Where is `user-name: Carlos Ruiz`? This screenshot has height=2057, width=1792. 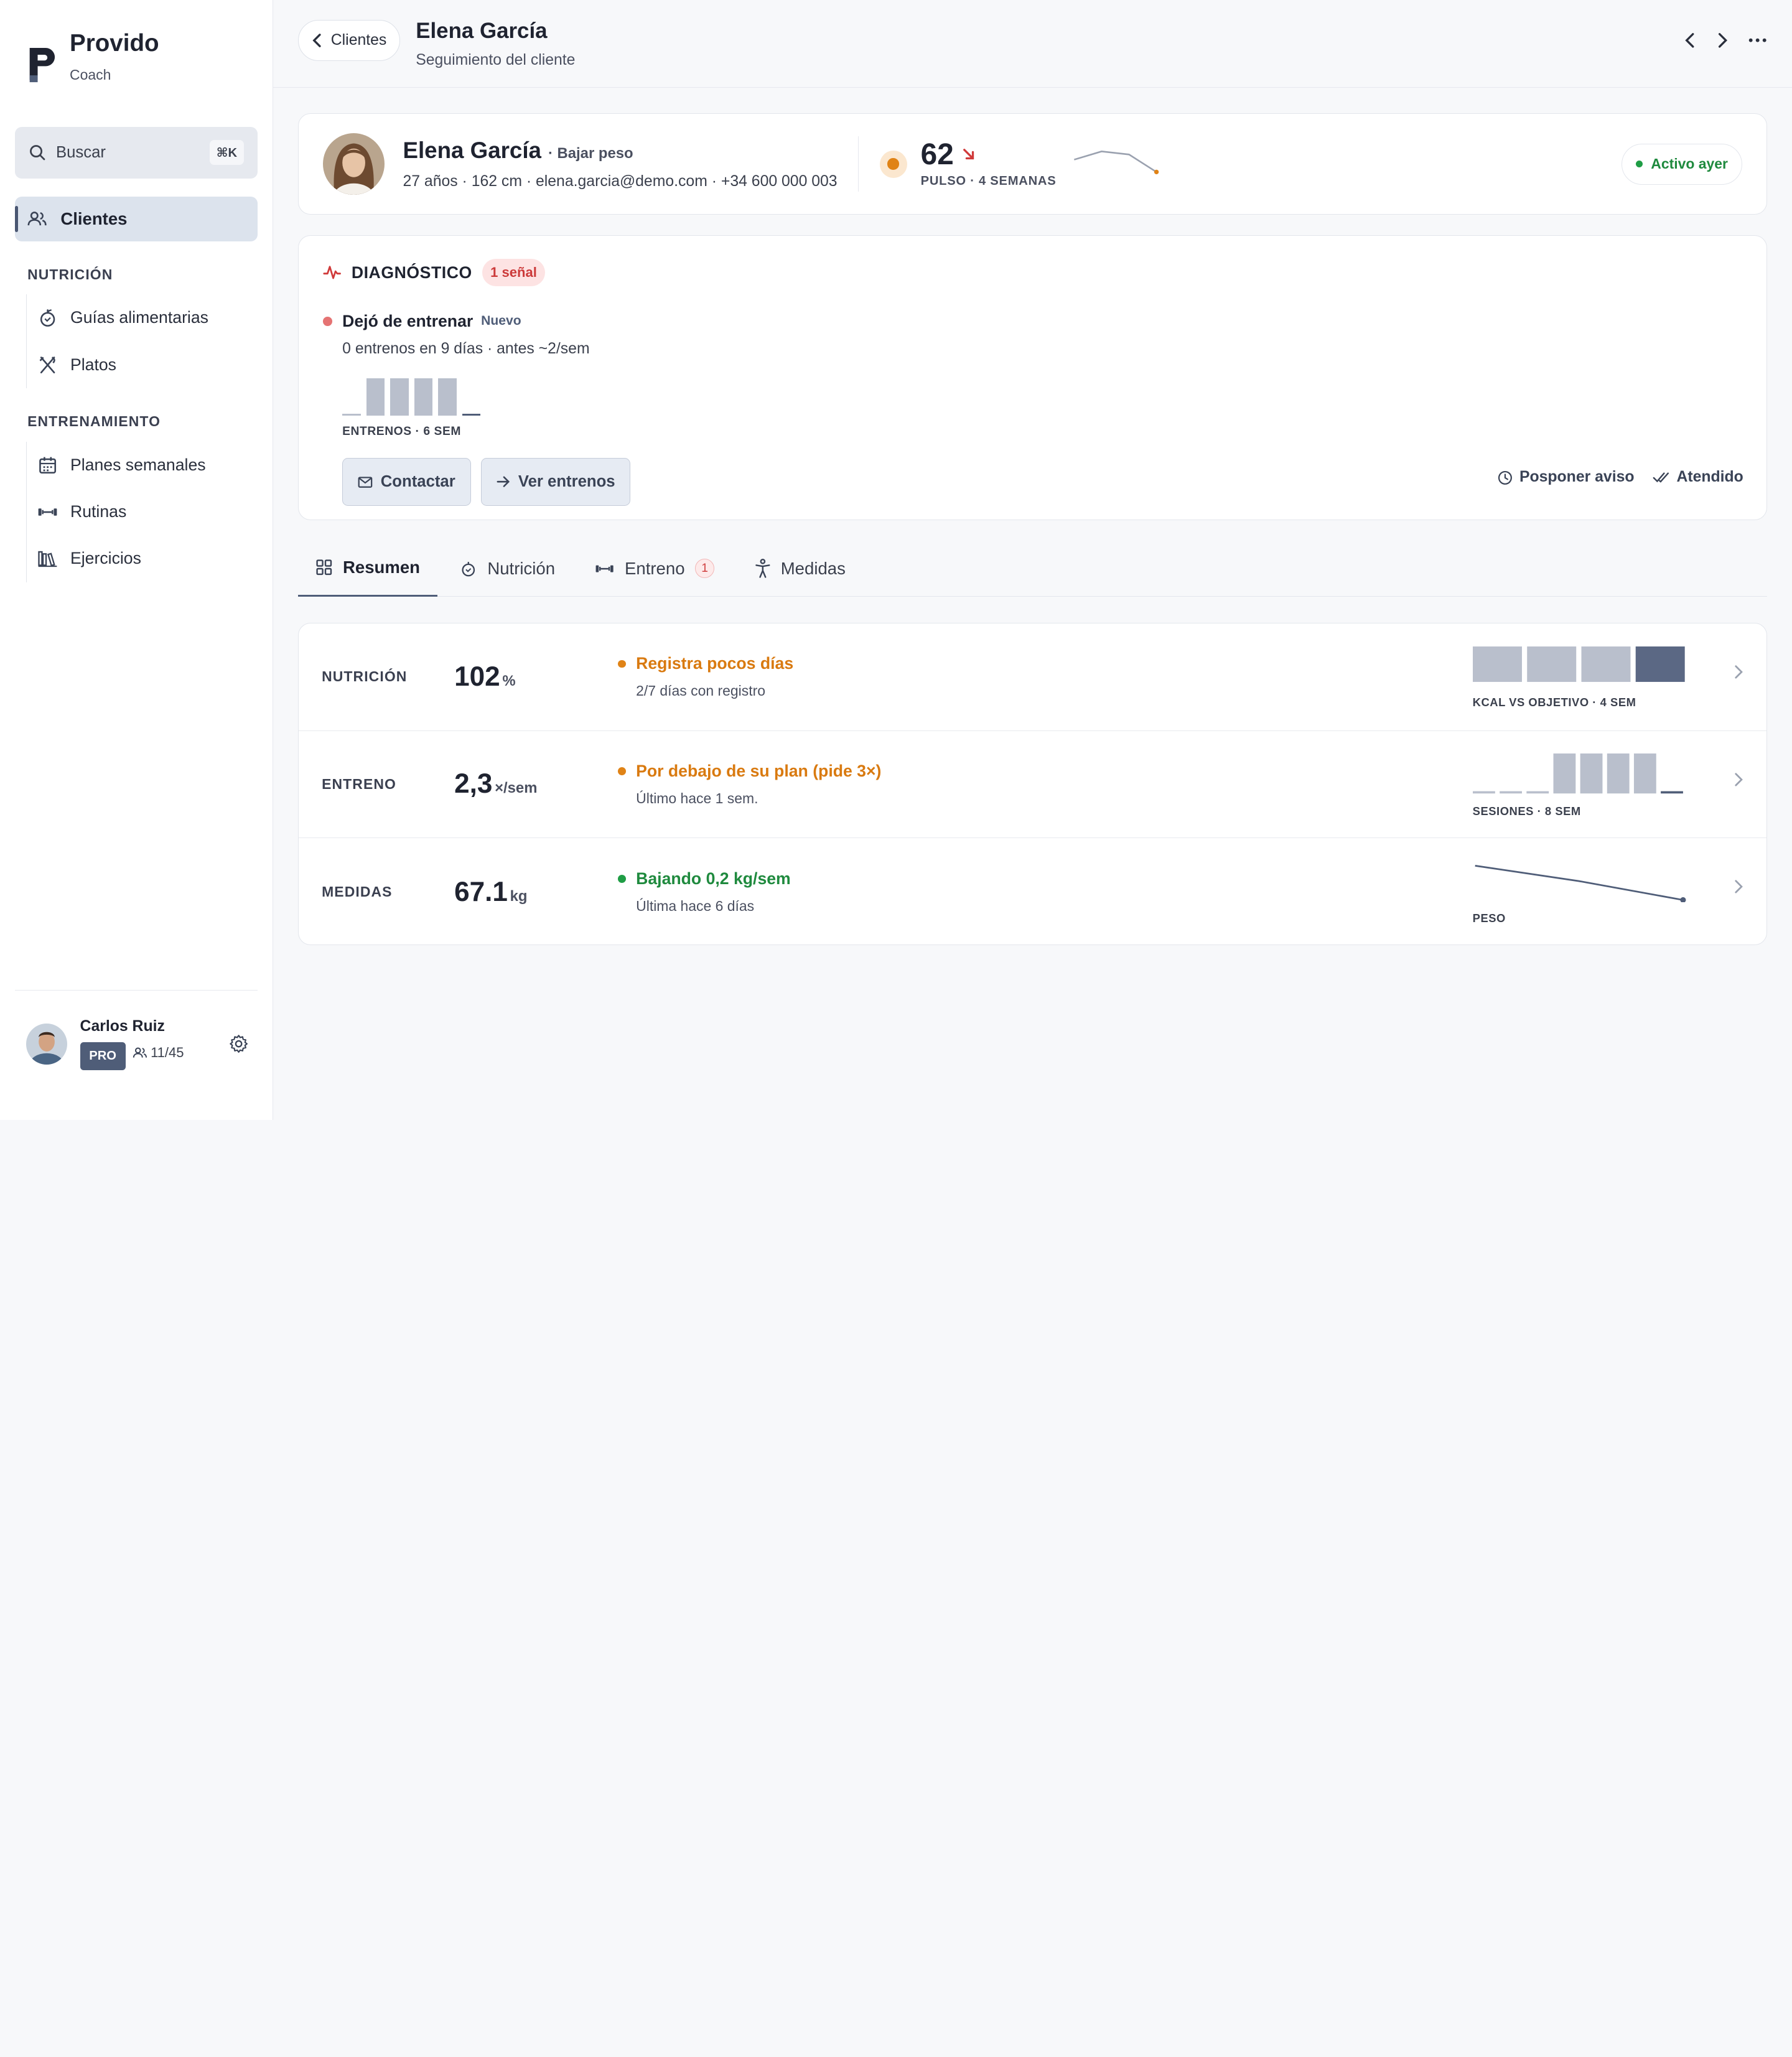
user-name: Carlos Ruiz is located at coordinates (122, 1026).